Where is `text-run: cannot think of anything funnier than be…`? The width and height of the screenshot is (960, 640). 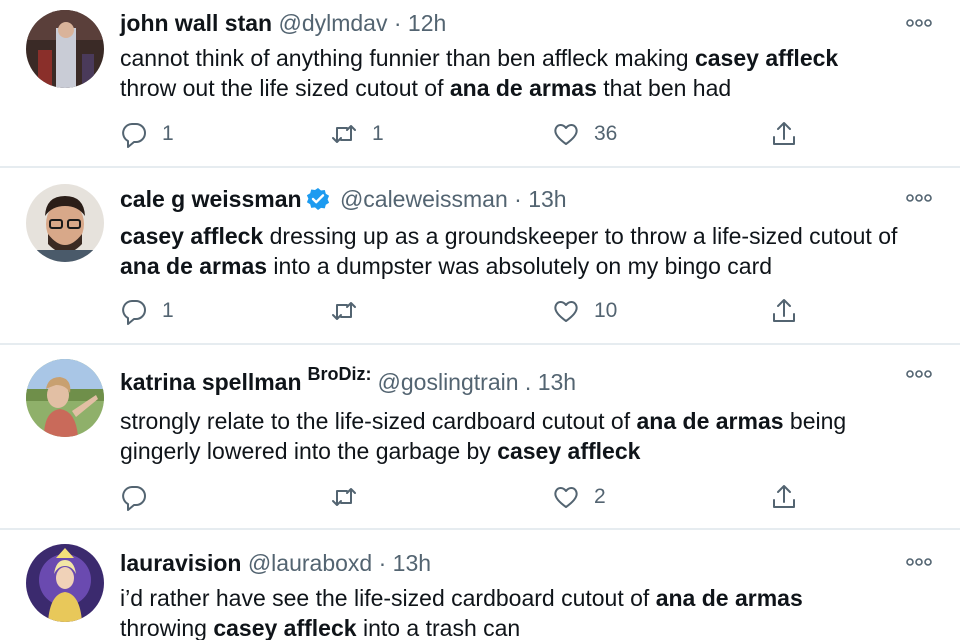
text-run: cannot think of anything funnier than be… is located at coordinates (407, 58).